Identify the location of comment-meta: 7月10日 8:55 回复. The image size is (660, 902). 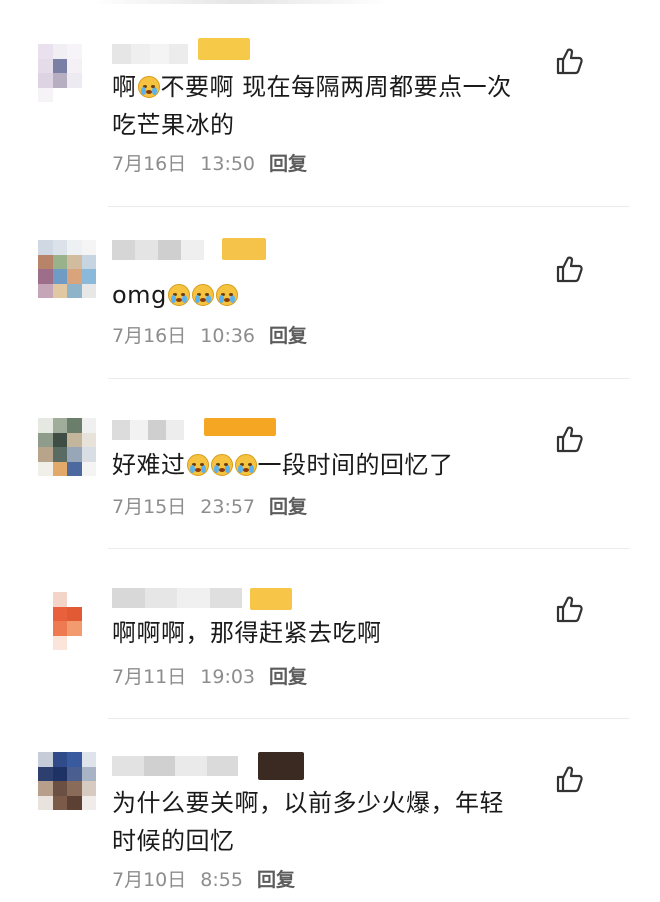
(203, 880).